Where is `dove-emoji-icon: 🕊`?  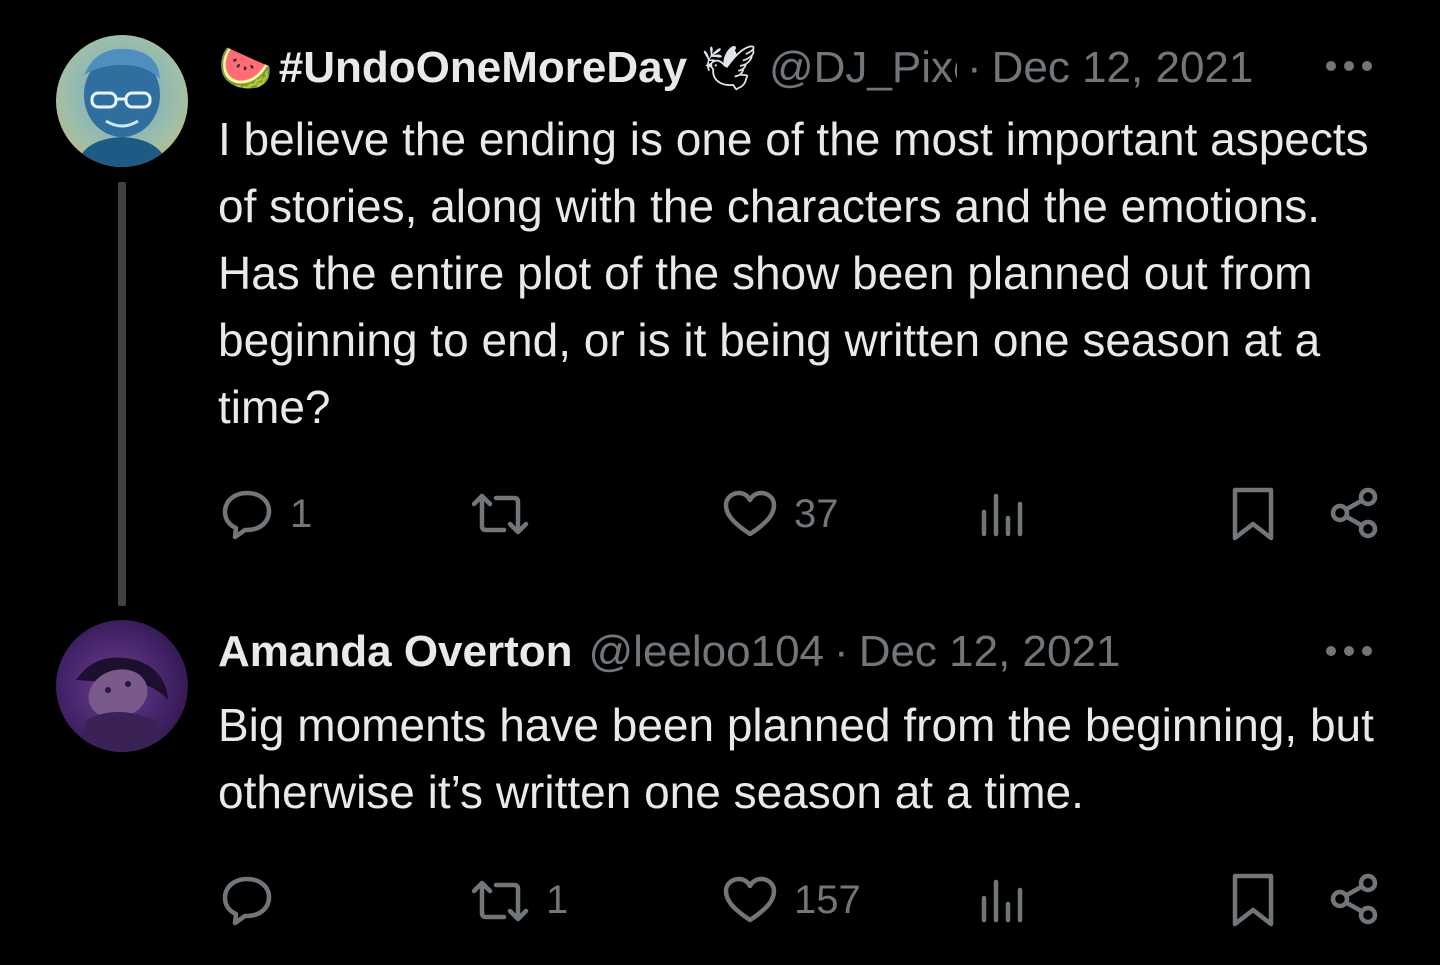
dove-emoji-icon: 🕊 is located at coordinates (729, 68).